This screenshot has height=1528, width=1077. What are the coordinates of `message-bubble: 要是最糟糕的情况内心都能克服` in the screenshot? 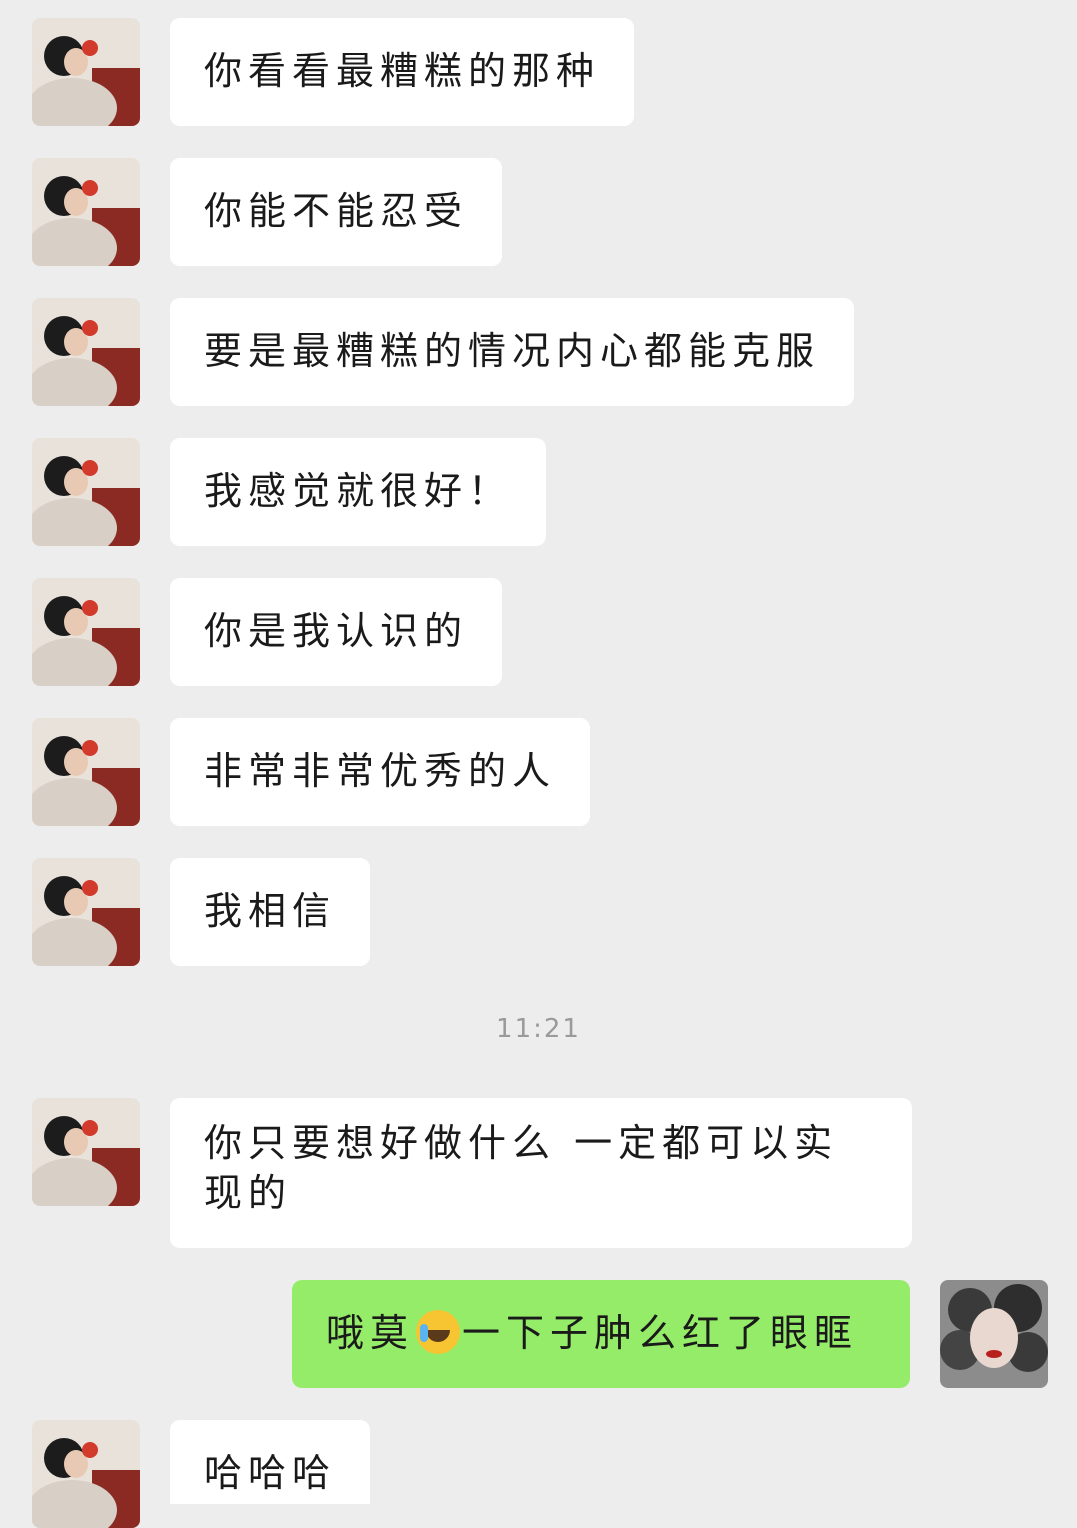 It's located at (512, 352).